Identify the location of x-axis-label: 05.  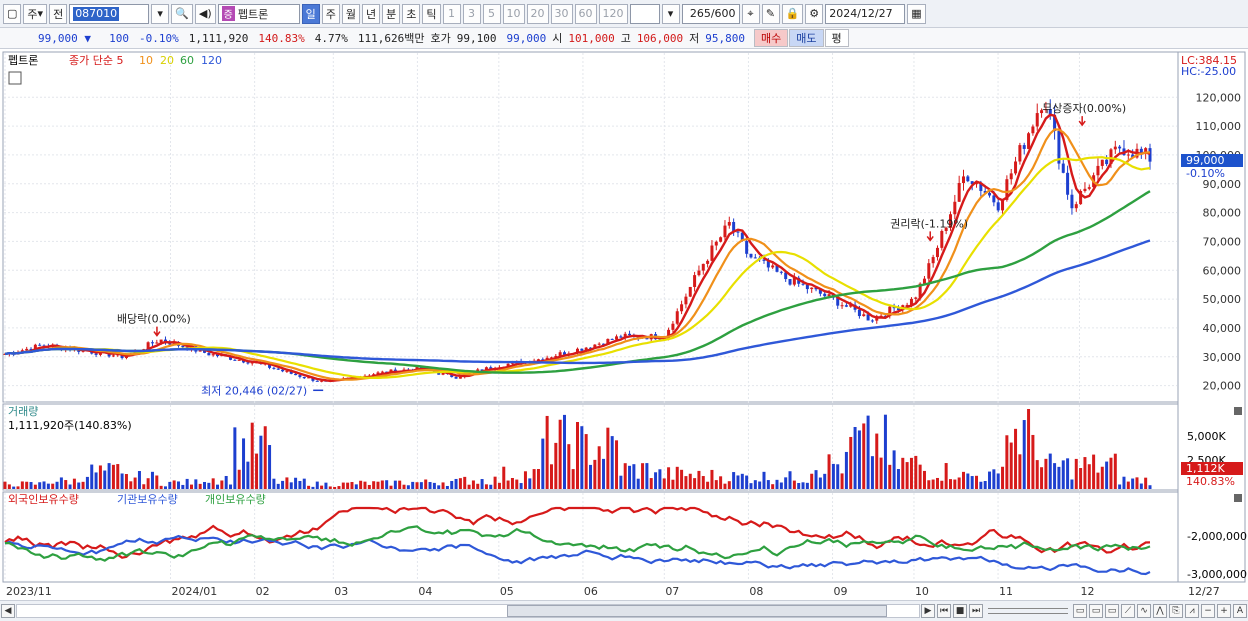
(507, 591).